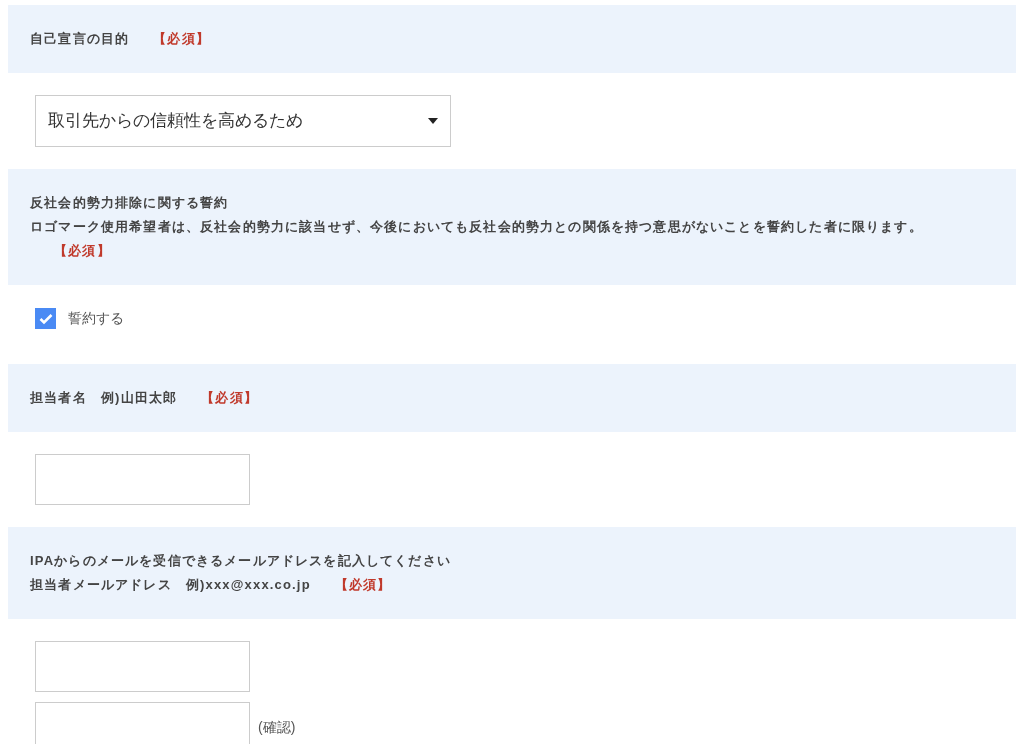  Describe the element at coordinates (104, 397) in the screenshot. I see `header-text: 担当者名 例)山田太郎` at that location.